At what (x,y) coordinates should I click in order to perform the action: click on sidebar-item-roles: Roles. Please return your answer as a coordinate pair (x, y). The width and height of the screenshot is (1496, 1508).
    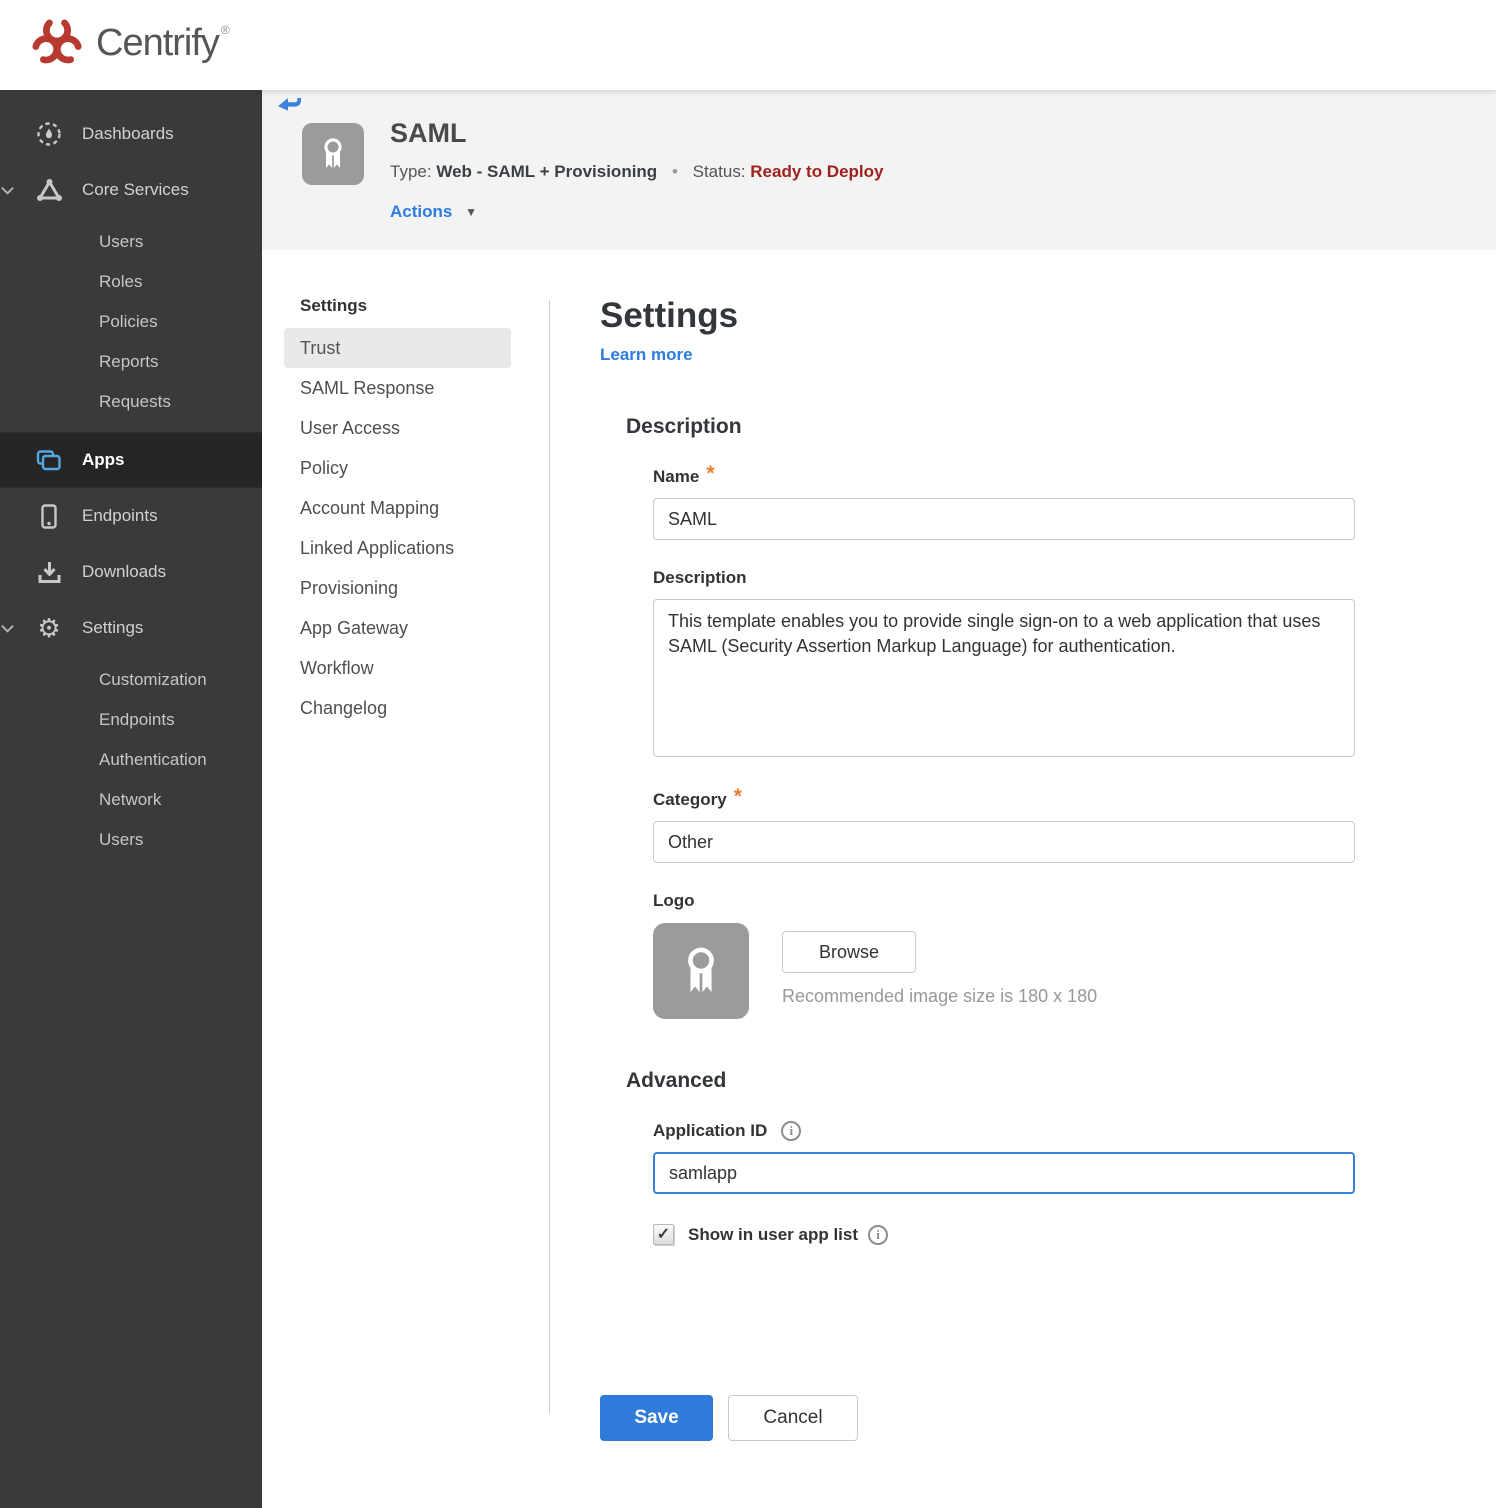
    Looking at the image, I should click on (131, 282).